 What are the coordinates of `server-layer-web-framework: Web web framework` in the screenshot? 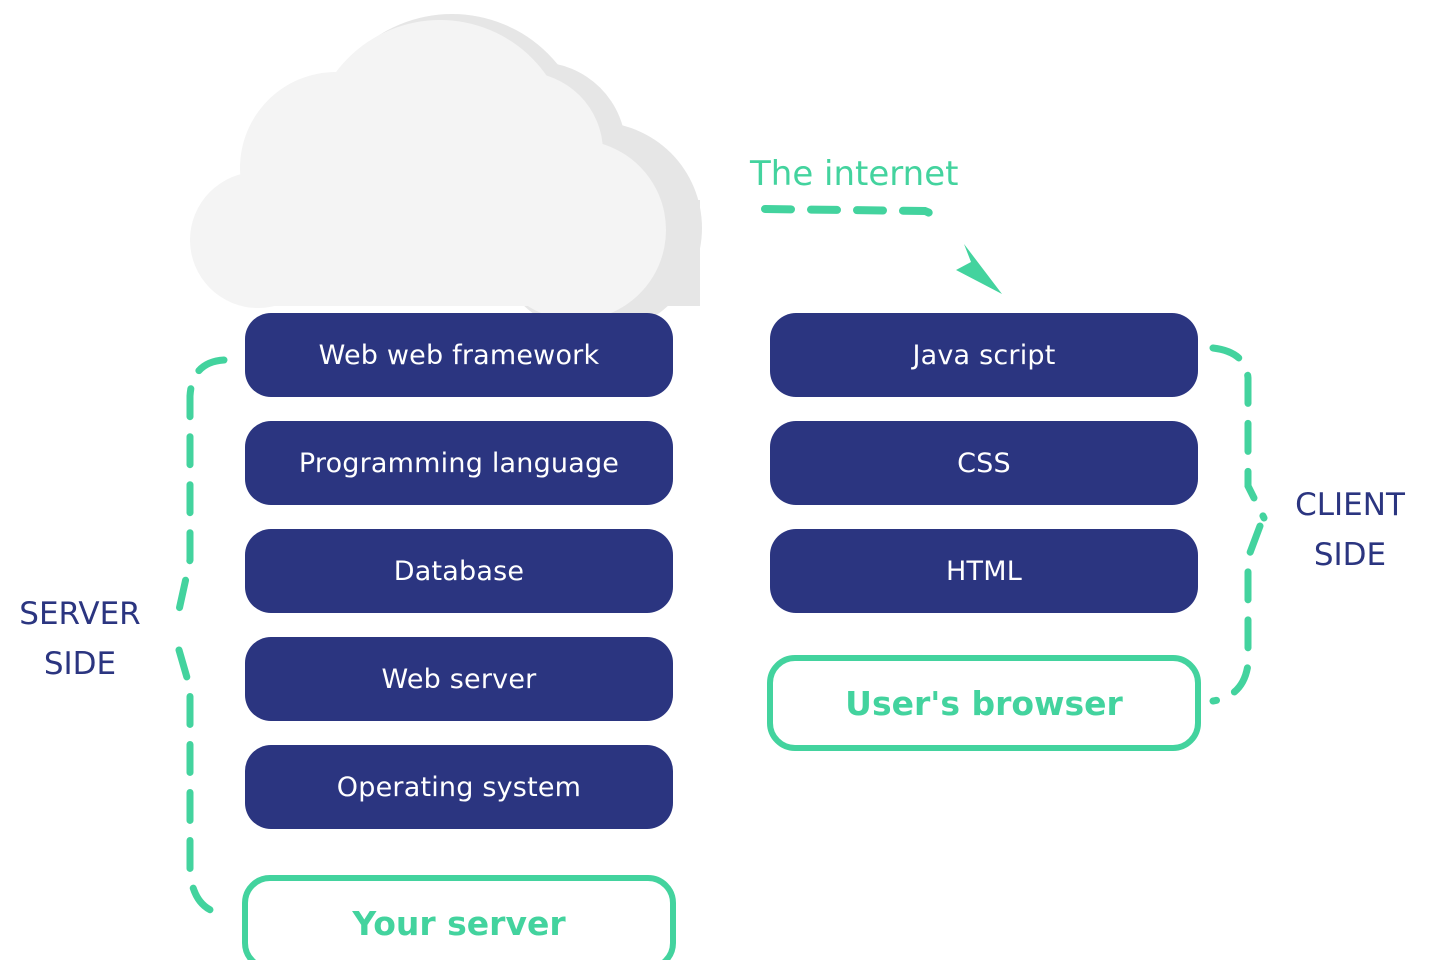 It's located at (459, 355).